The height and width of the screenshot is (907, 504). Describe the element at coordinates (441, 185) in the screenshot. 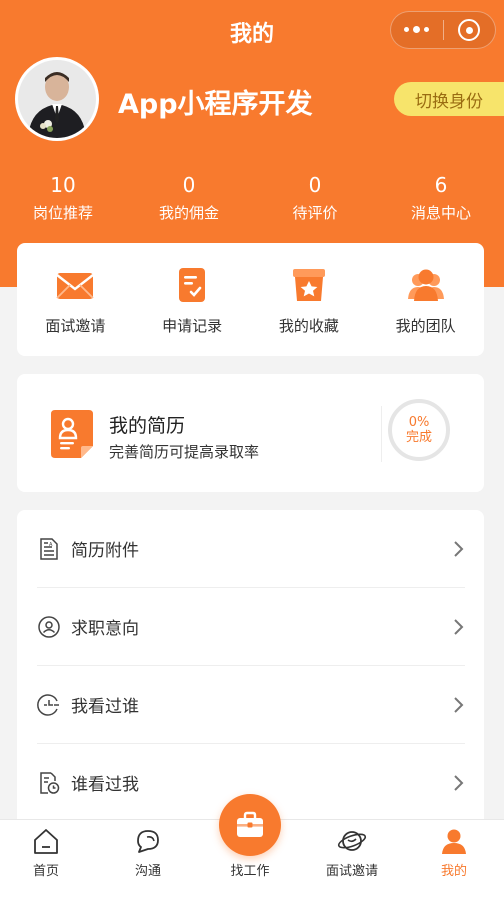

I see `stat-value: 6` at that location.